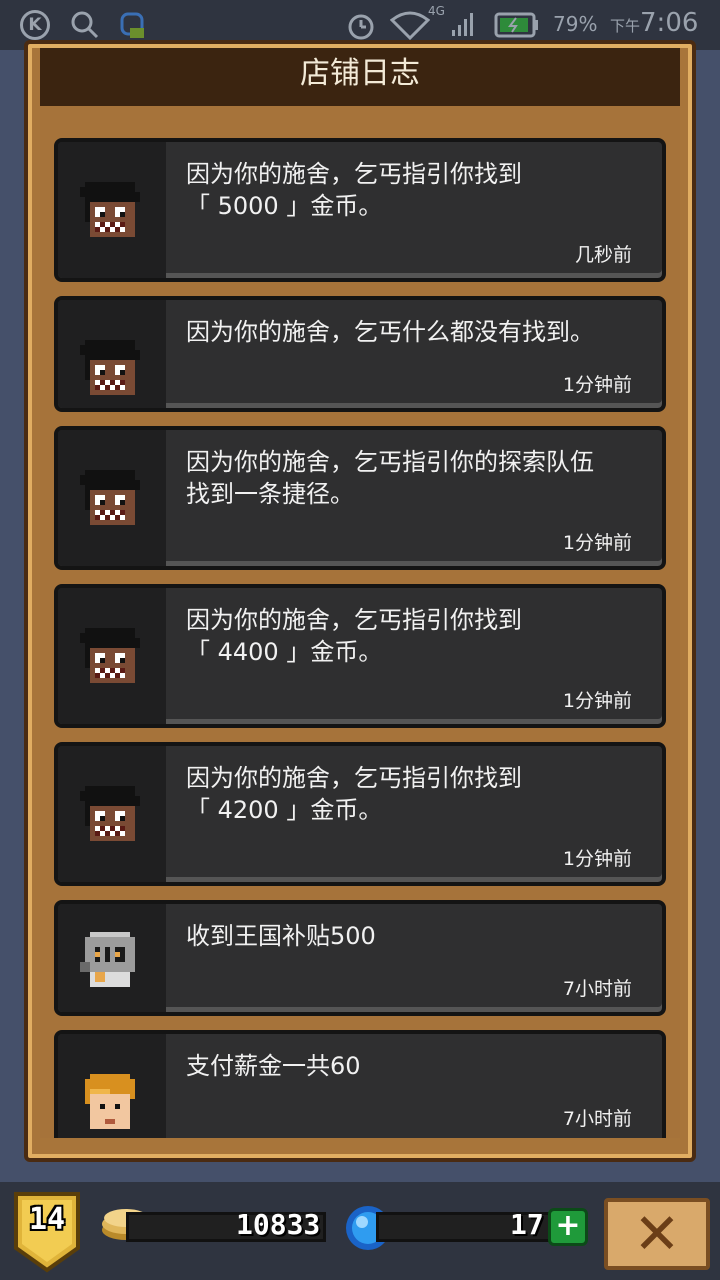  Describe the element at coordinates (575, 24) in the screenshot. I see `battery-percent: 79%` at that location.